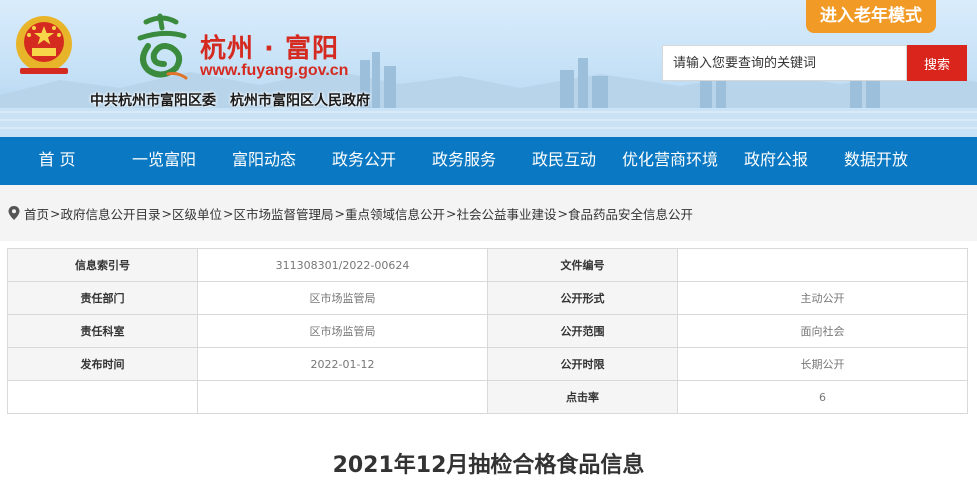 This screenshot has height=482, width=977. What do you see at coordinates (269, 49) in the screenshot?
I see `site-title: 杭州 · 富阳` at bounding box center [269, 49].